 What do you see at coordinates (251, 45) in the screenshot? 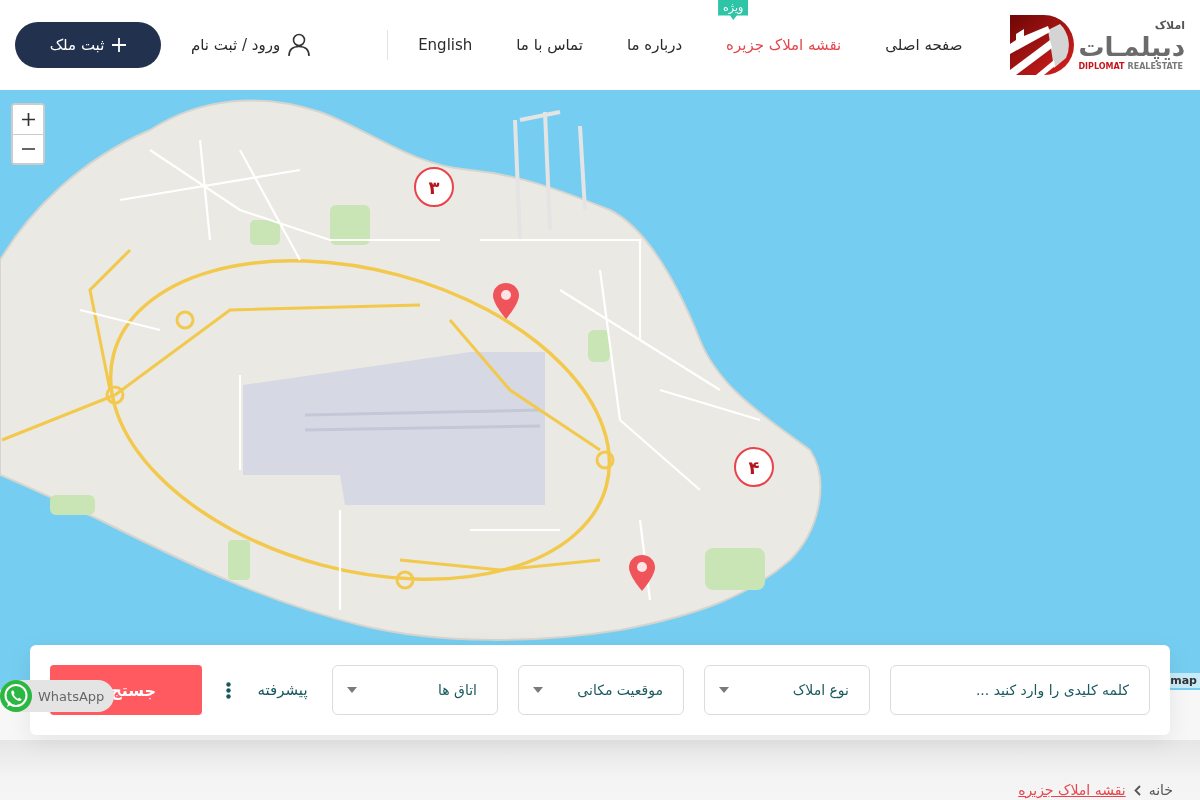
I see `login-link: ورود / ثبت نام` at bounding box center [251, 45].